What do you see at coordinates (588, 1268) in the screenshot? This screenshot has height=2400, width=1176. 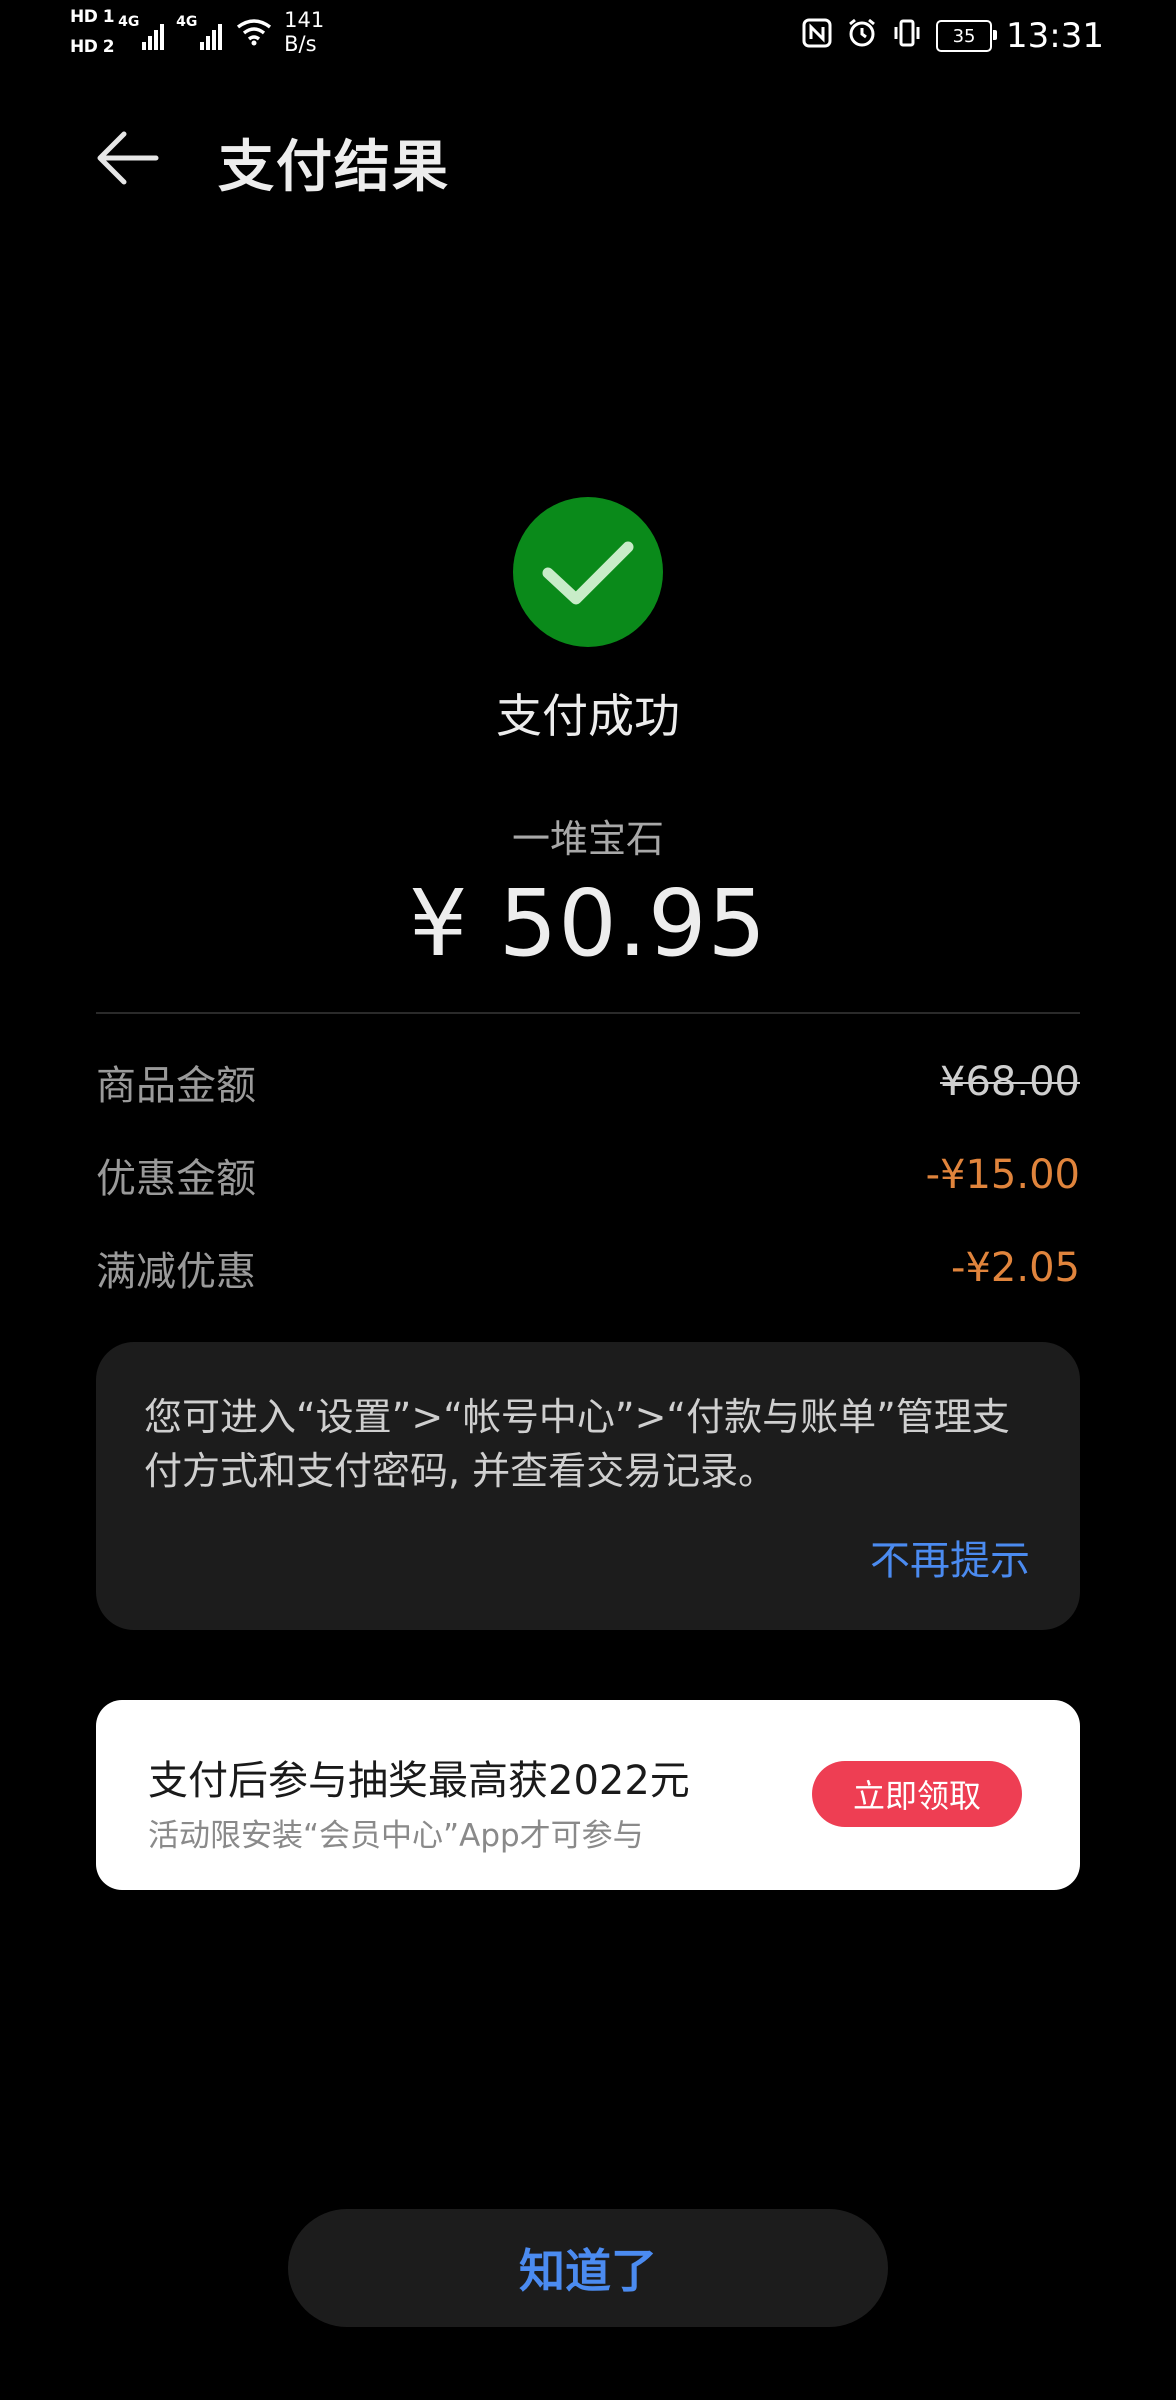 I see `detail-row-full-reduction: 满减优惠 -¥2.05` at bounding box center [588, 1268].